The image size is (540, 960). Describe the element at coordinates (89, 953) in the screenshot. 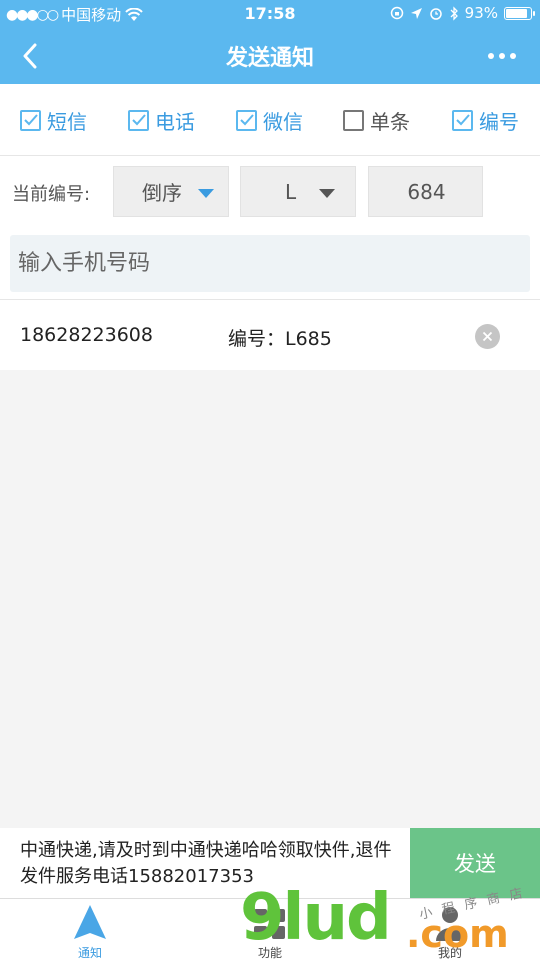

I see `tab-label: 通知` at that location.